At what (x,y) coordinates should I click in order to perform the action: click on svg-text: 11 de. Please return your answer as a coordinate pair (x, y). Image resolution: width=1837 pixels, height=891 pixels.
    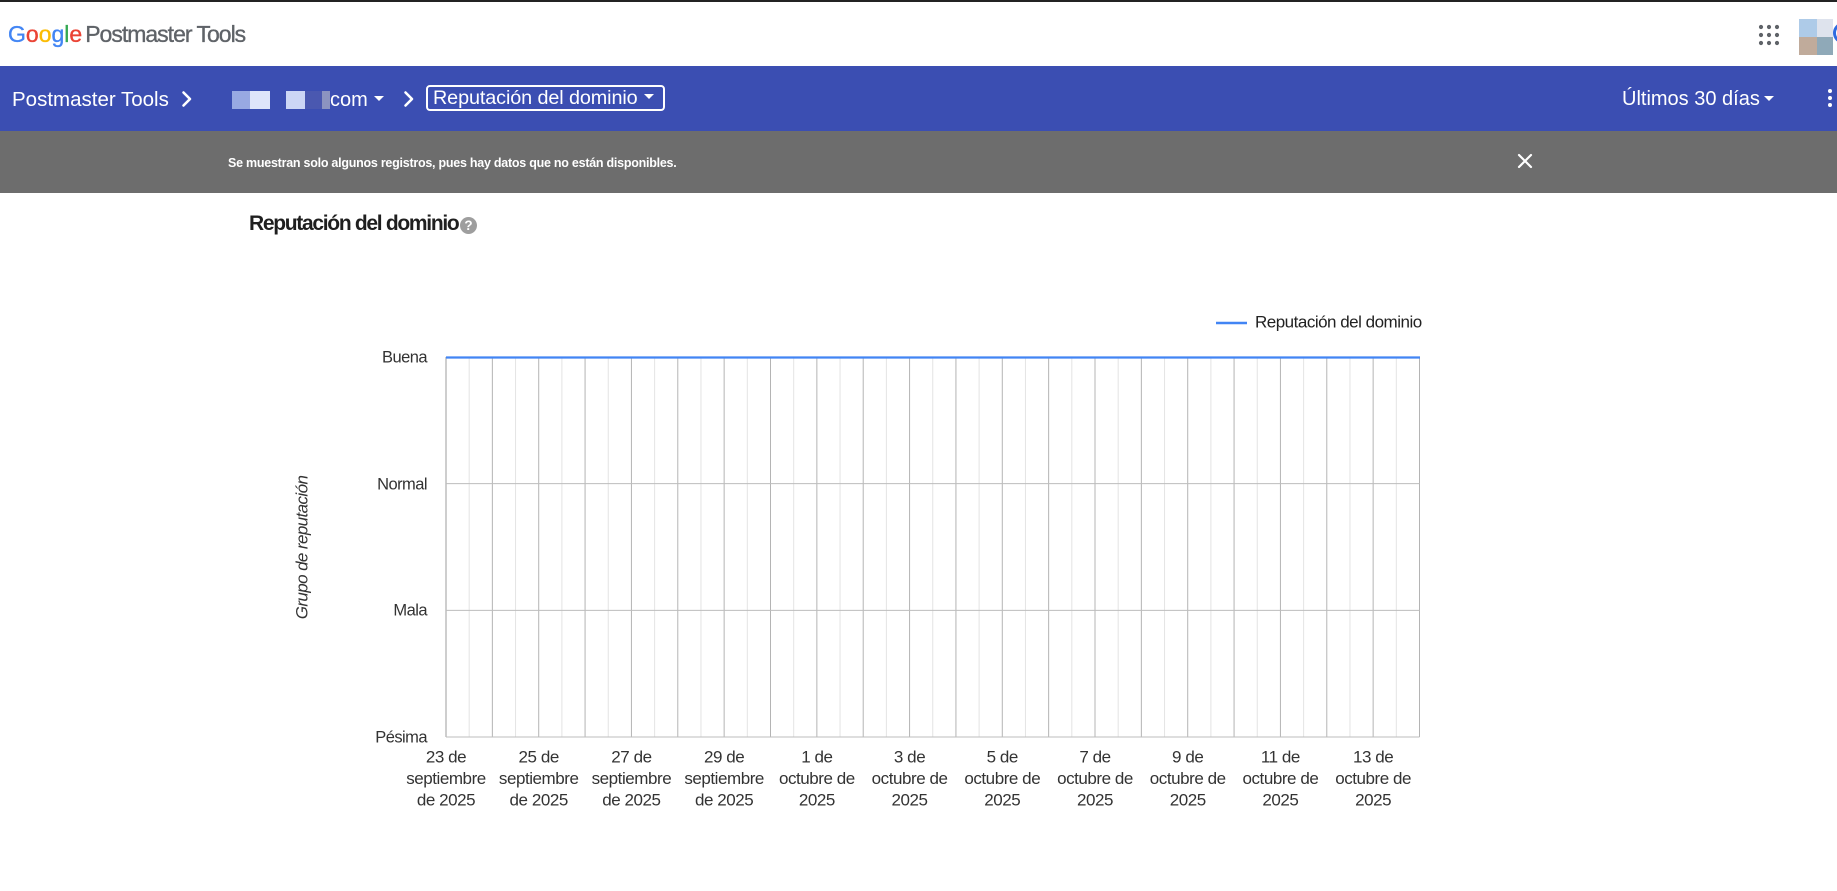
    Looking at the image, I should click on (1280, 757).